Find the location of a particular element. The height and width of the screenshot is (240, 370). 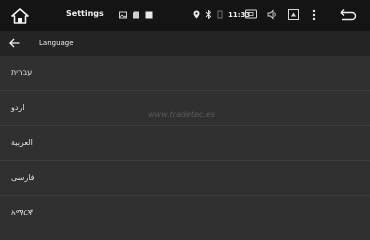

status-indicators: 11:33 is located at coordinates (221, 14).